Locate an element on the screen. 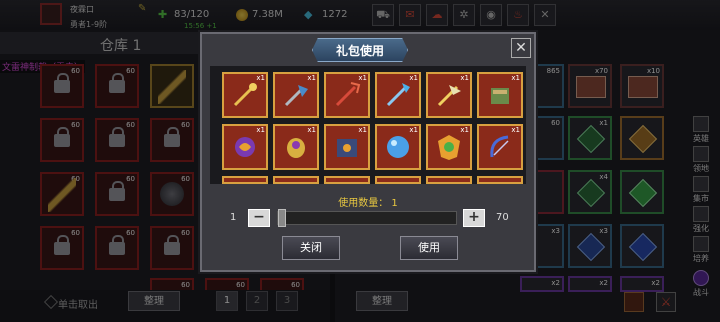 The image size is (720, 322). clover-shield-icon is located at coordinates (449, 147).